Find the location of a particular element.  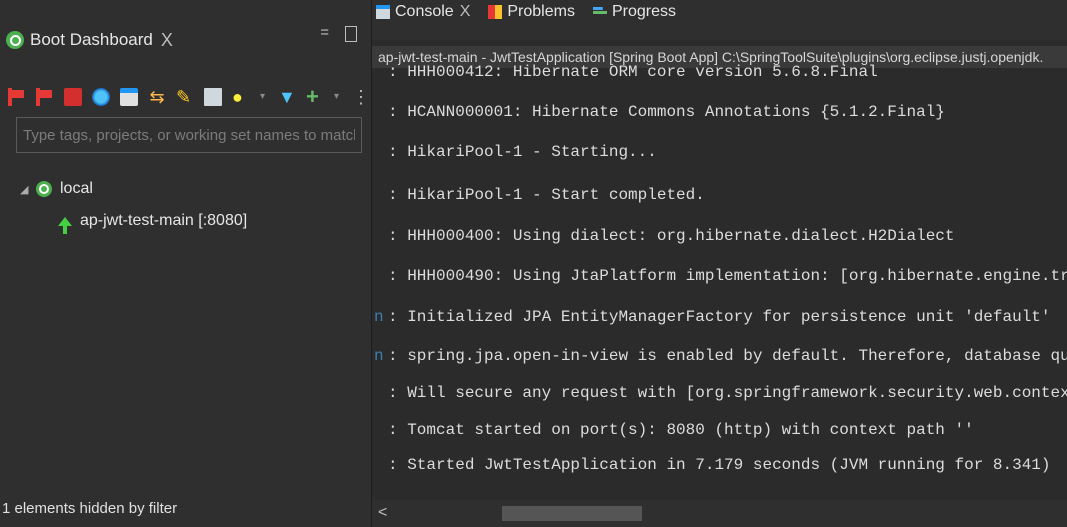

tab-label: Progress is located at coordinates (643, 11).